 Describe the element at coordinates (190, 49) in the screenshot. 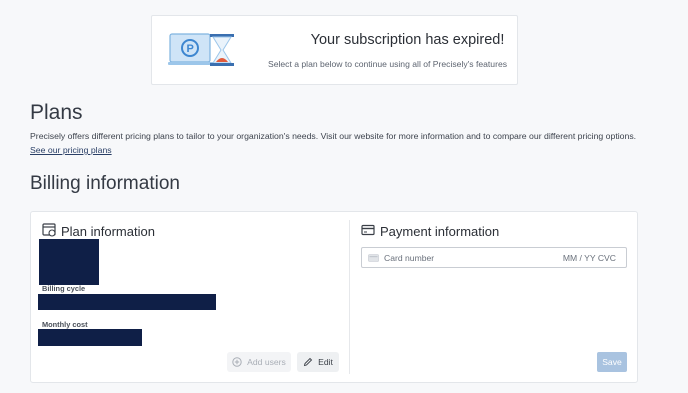

I see `svg-text: P` at that location.